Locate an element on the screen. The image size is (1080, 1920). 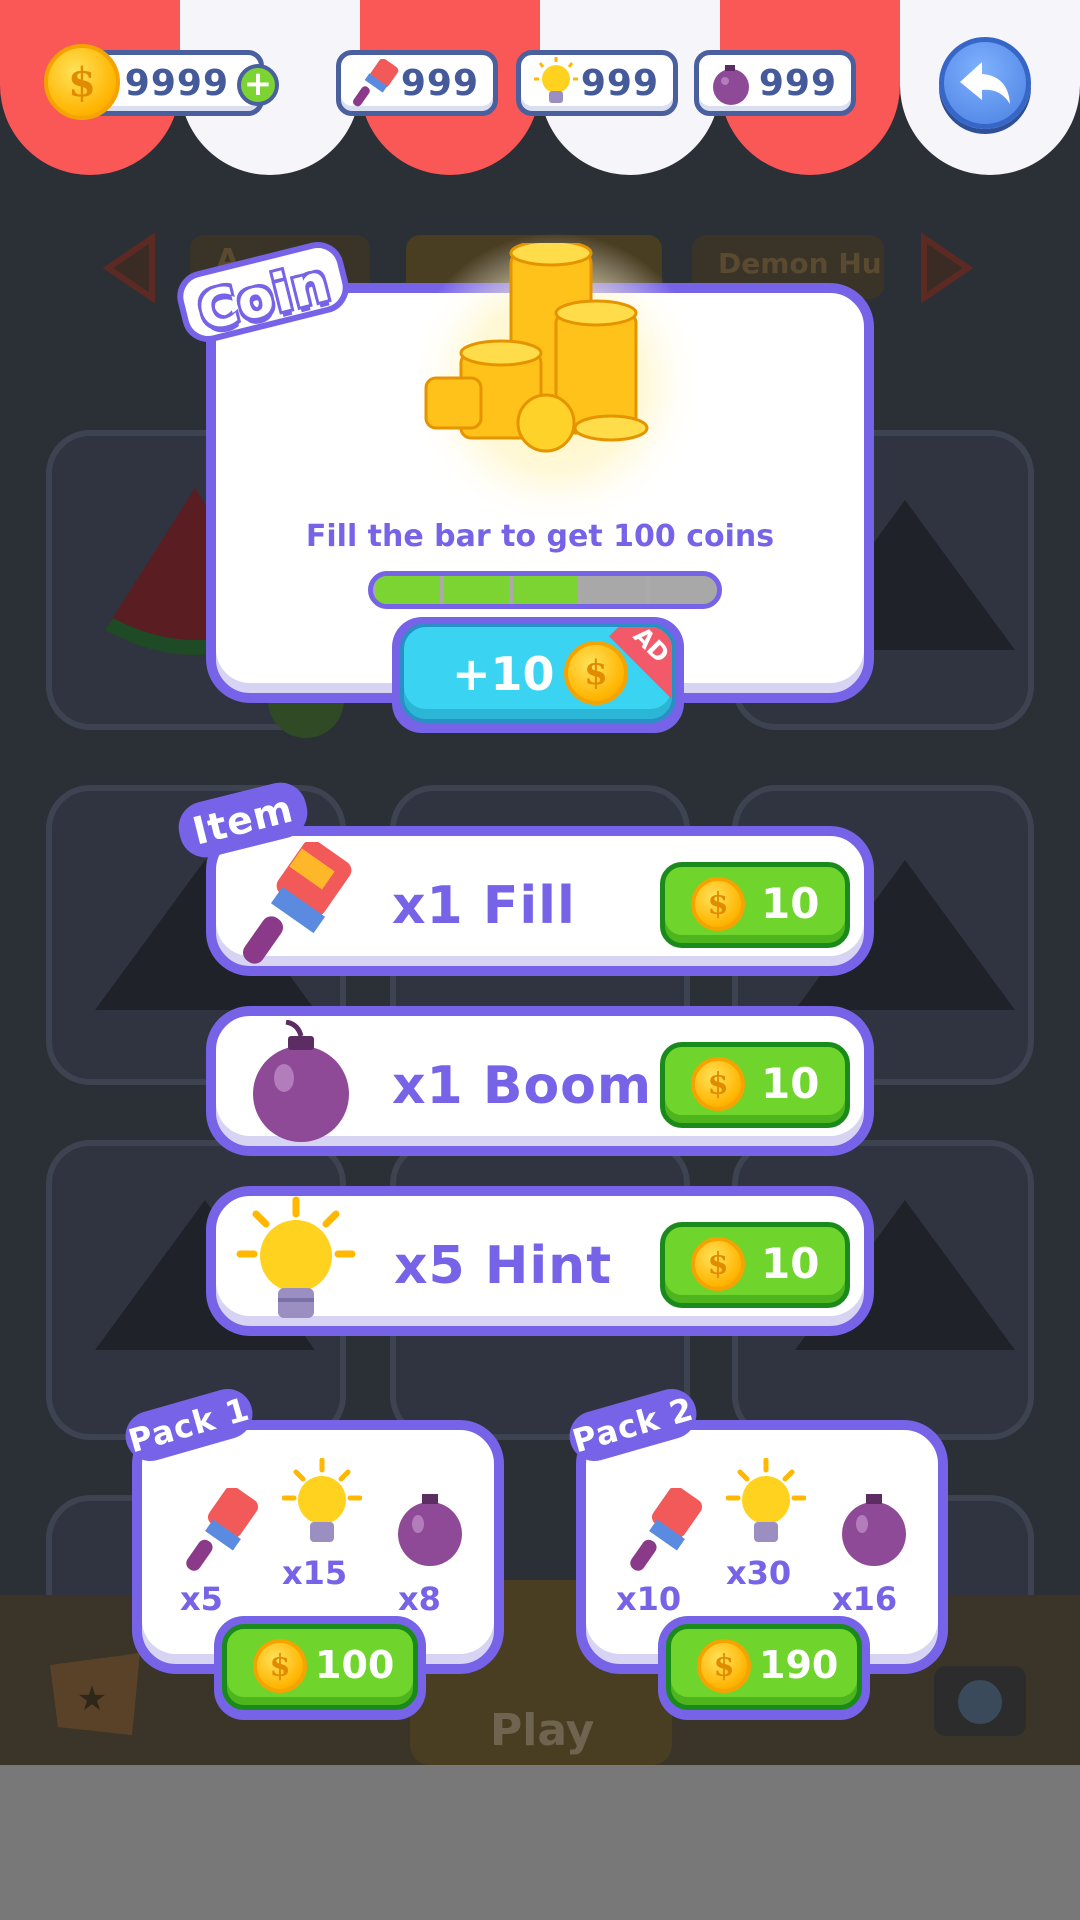
buy-fill-button: $ 10 is located at coordinates (755, 905).